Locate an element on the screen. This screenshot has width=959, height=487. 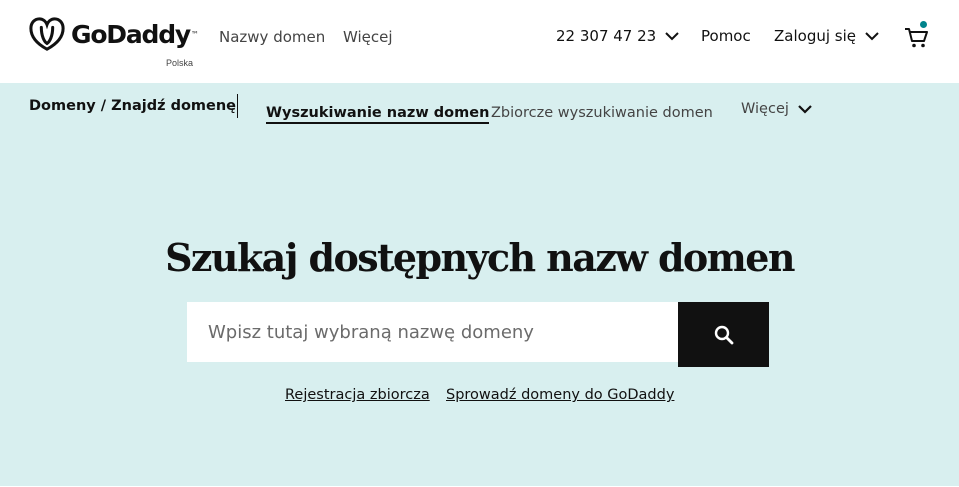
cart-notification-badge is located at coordinates (923, 24).